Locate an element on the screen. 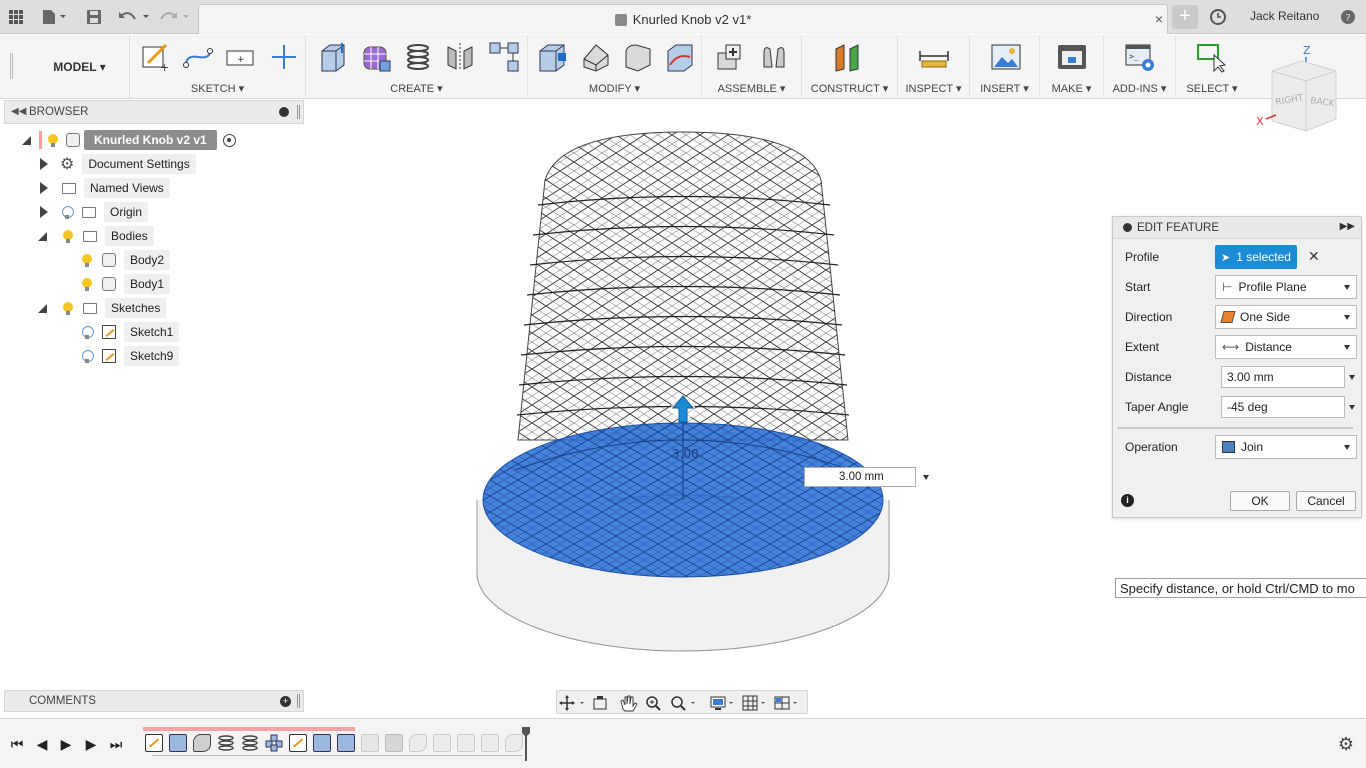 The image size is (1366, 768). timeline-pattern-feature is located at coordinates (274, 743).